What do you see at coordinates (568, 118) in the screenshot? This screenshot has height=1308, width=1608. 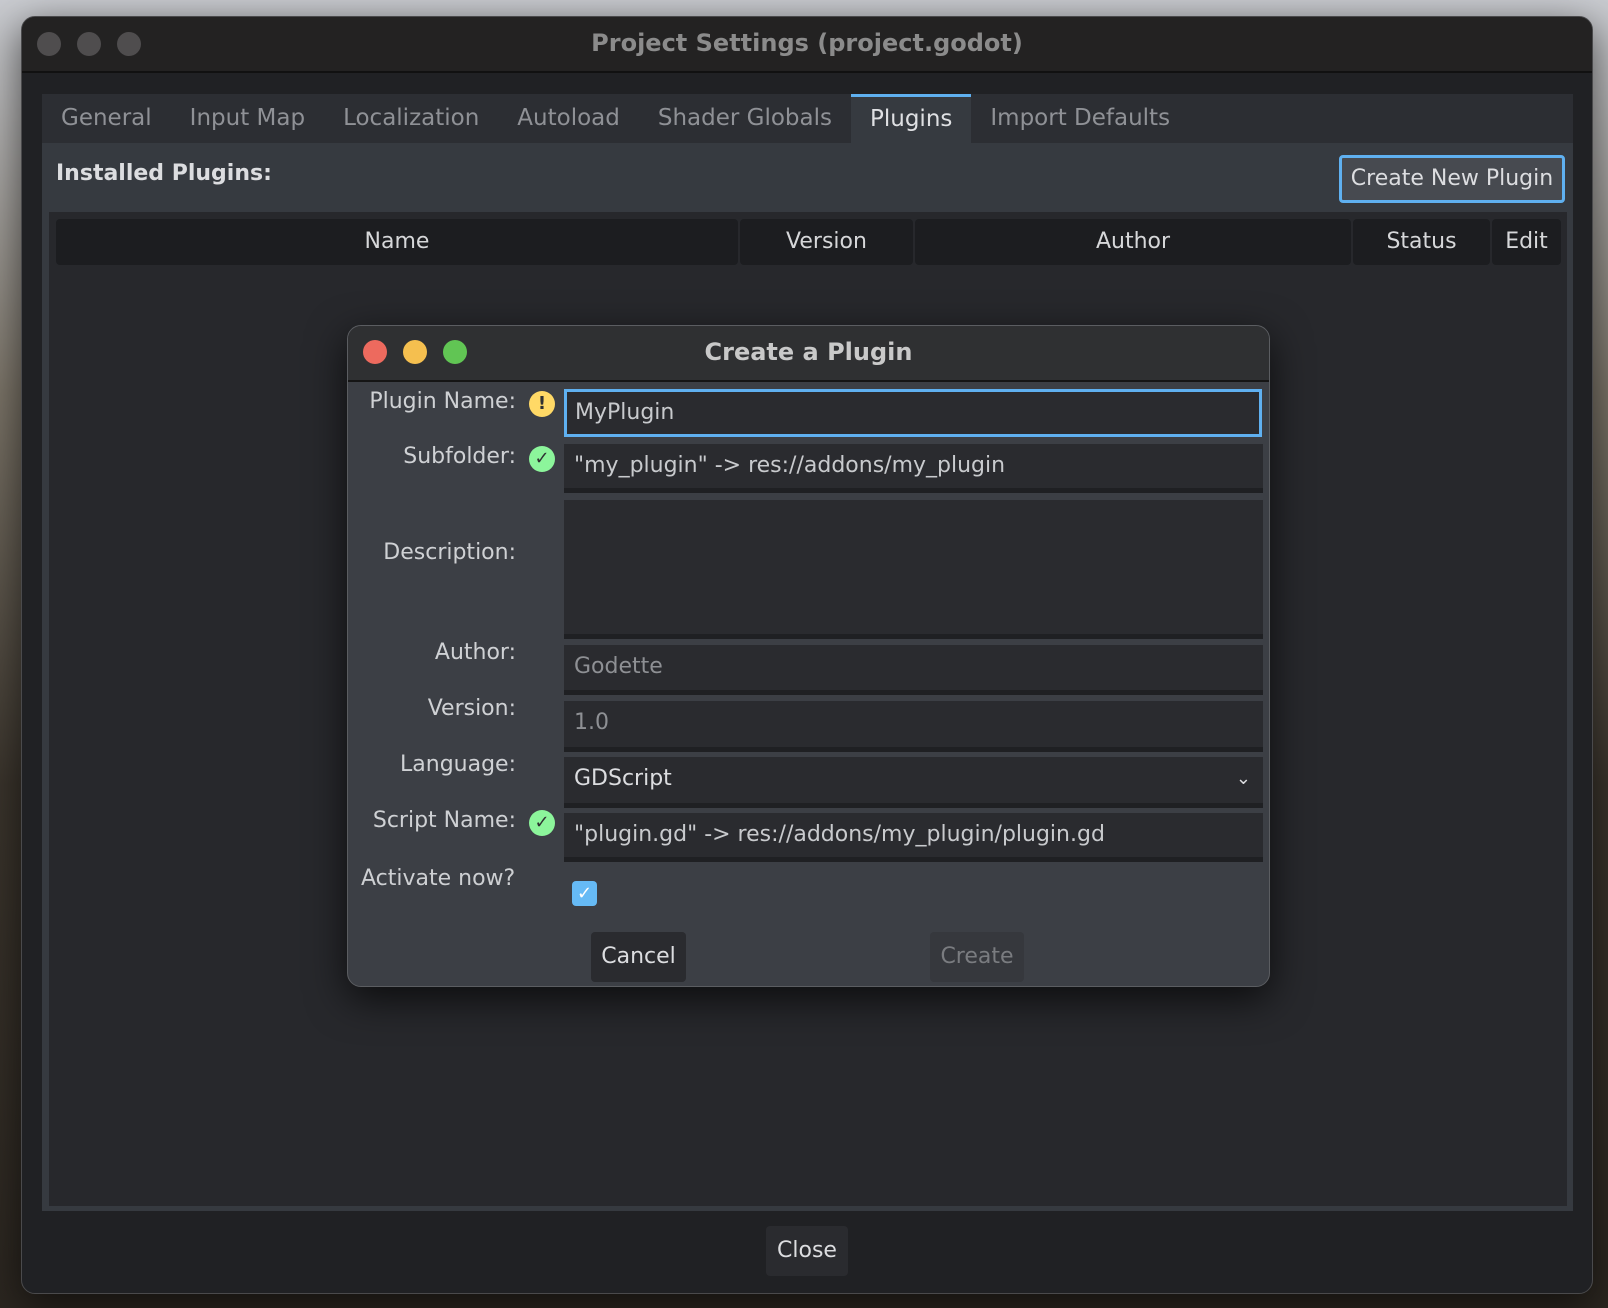 I see `tab-autoload: Autoload` at bounding box center [568, 118].